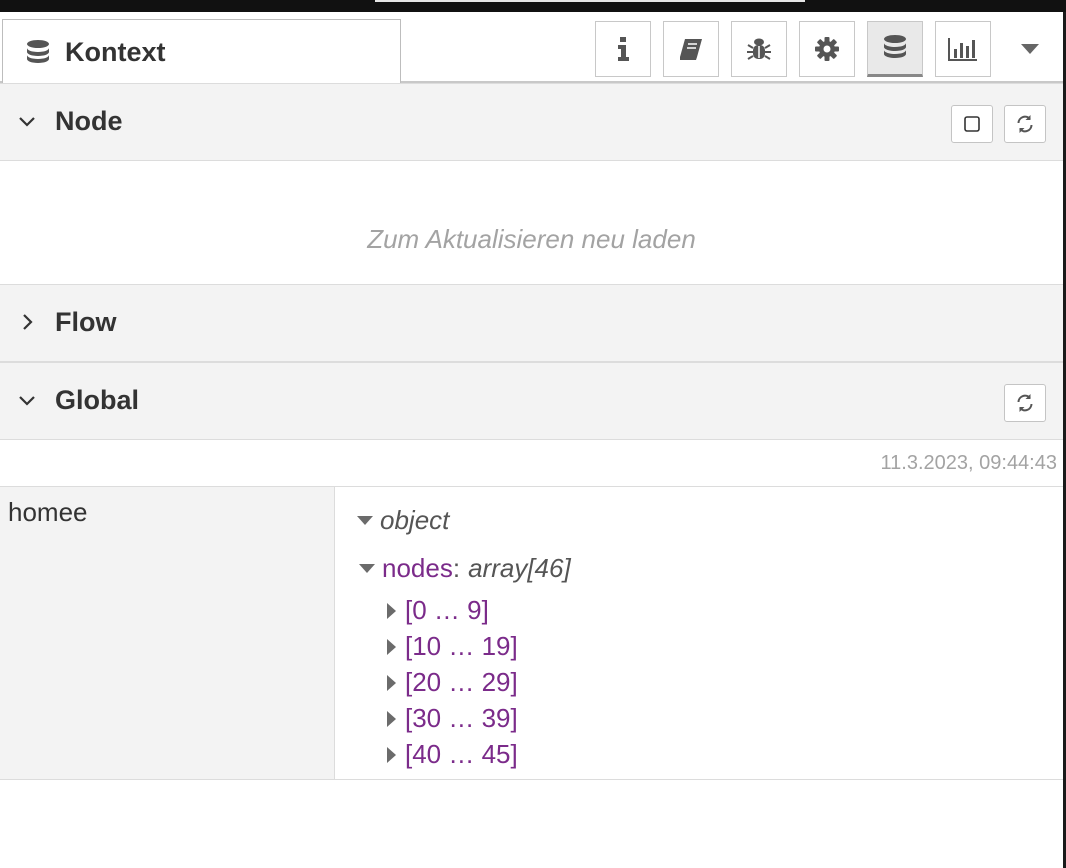 The height and width of the screenshot is (868, 1066). Describe the element at coordinates (28, 322) in the screenshot. I see `chevron-right-icon` at that location.